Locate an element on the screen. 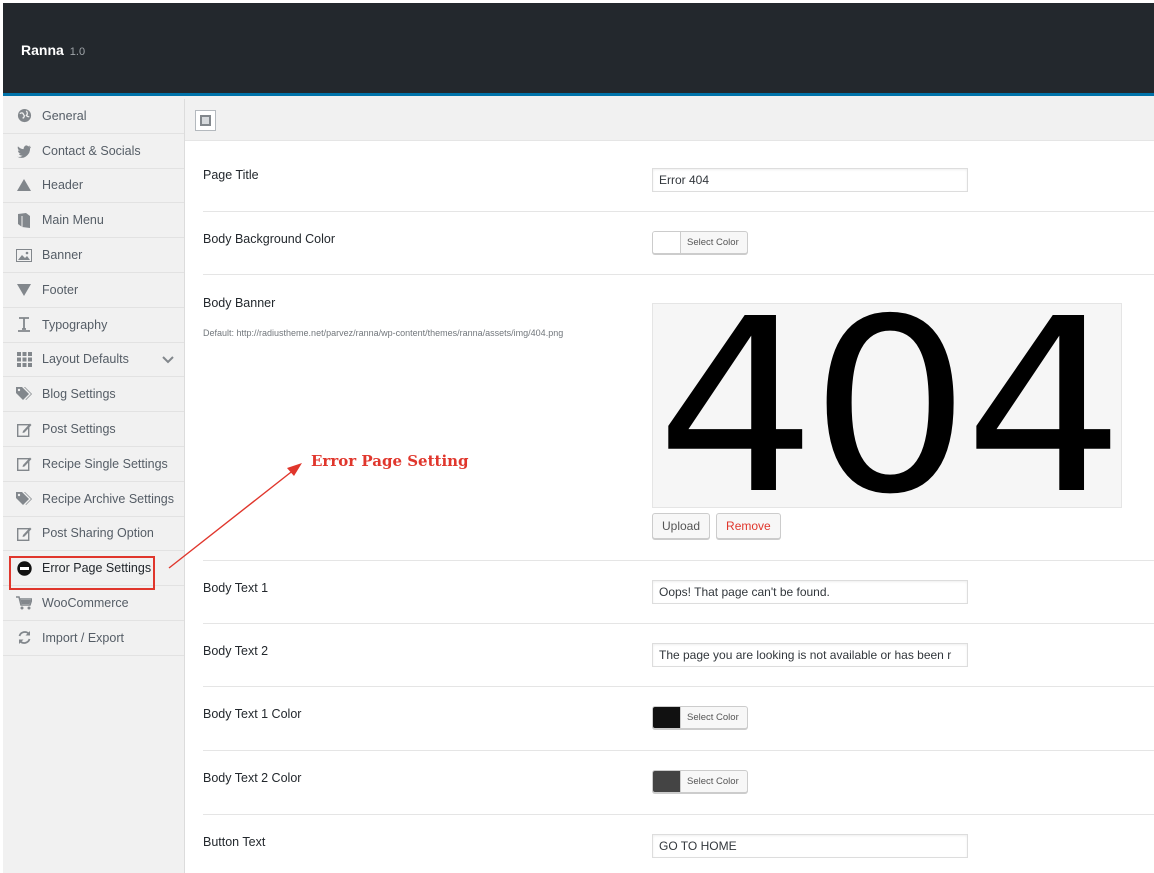 This screenshot has height=873, width=1154. banner-preview-image: 404 is located at coordinates (887, 405).